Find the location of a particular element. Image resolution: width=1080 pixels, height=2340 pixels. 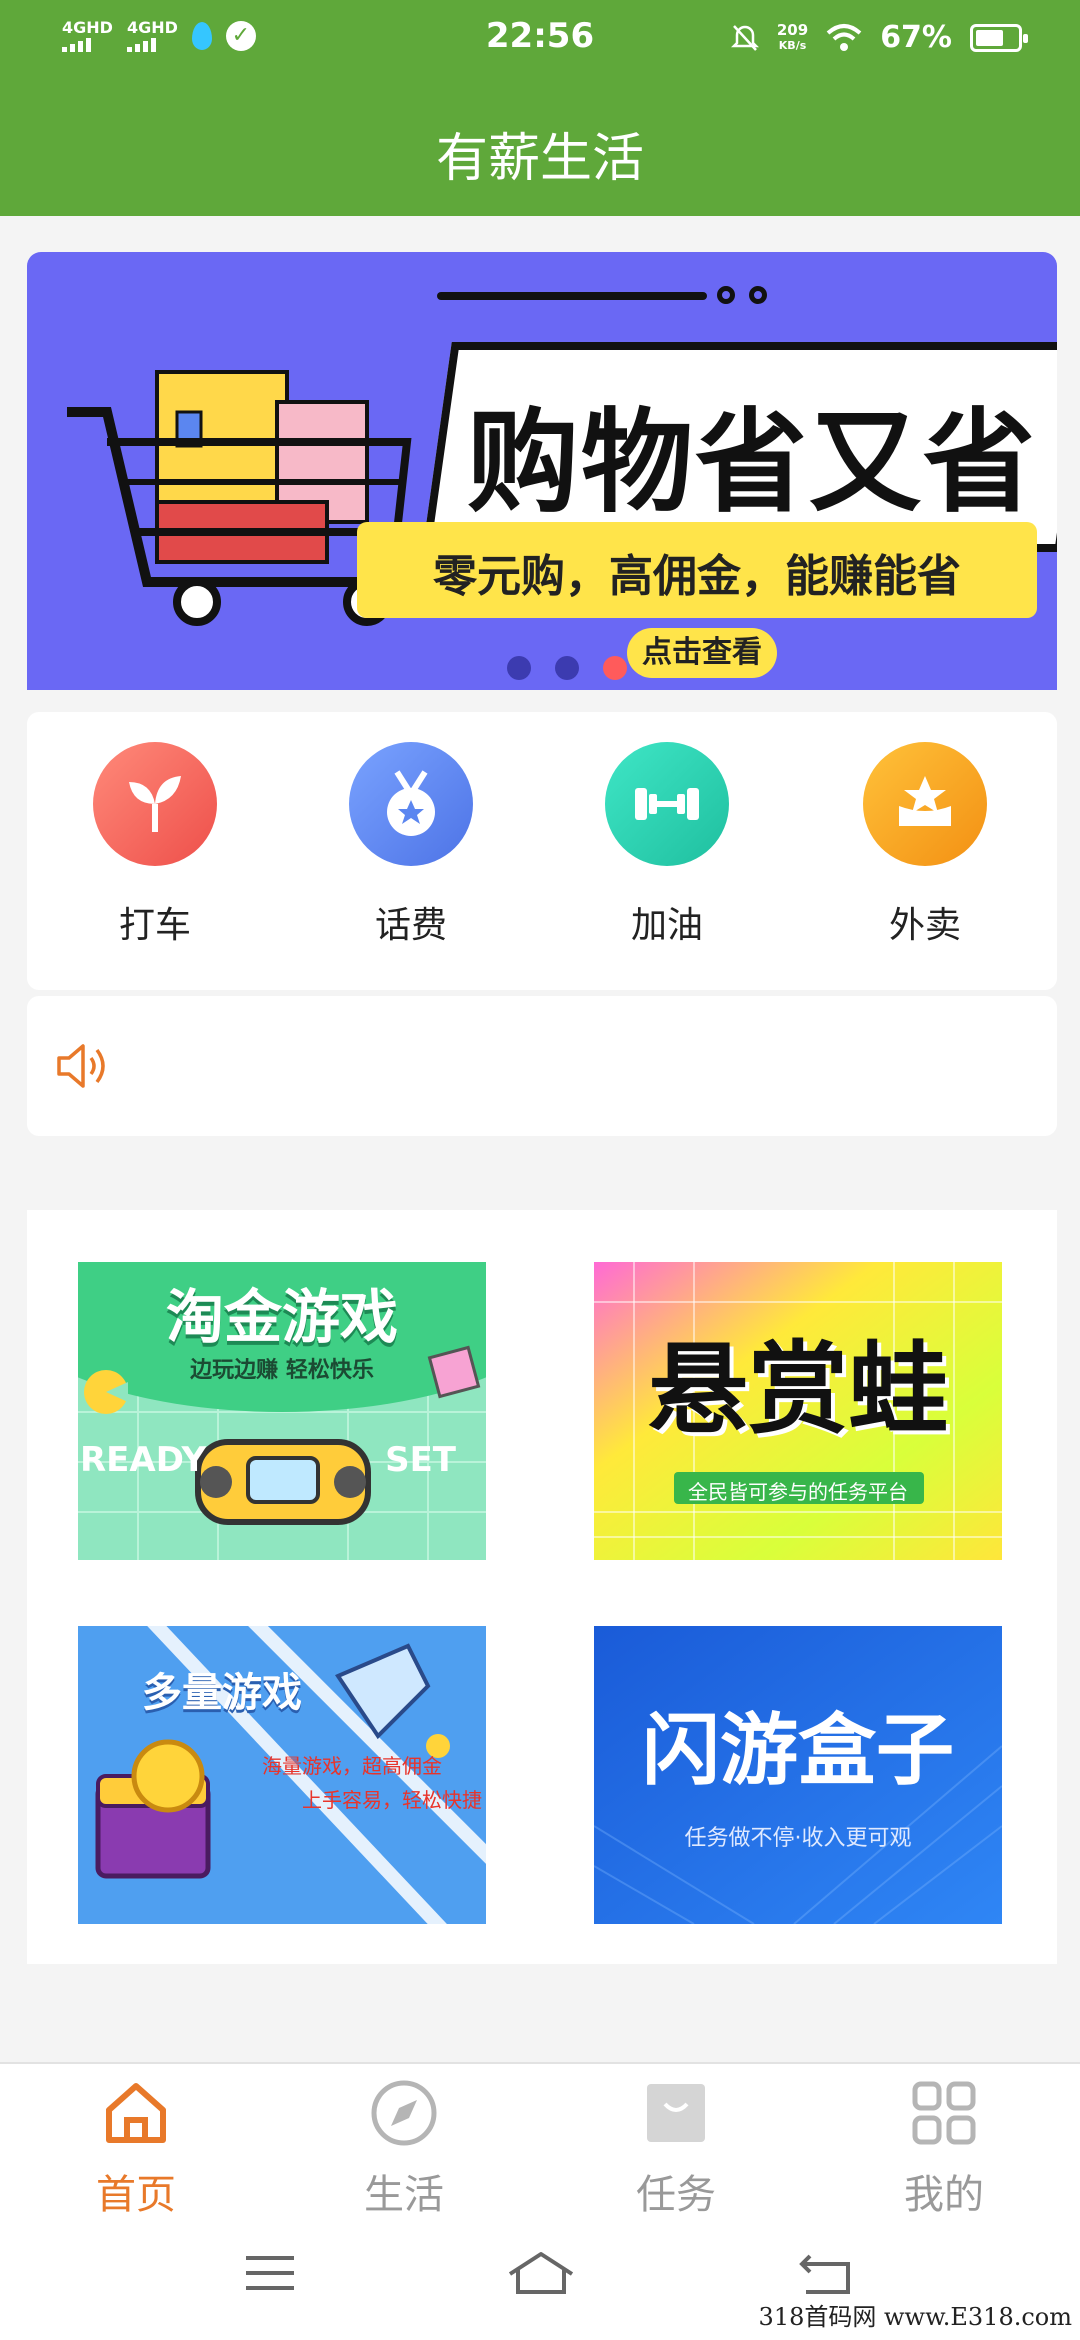

speaker-icon is located at coordinates (81, 1066).